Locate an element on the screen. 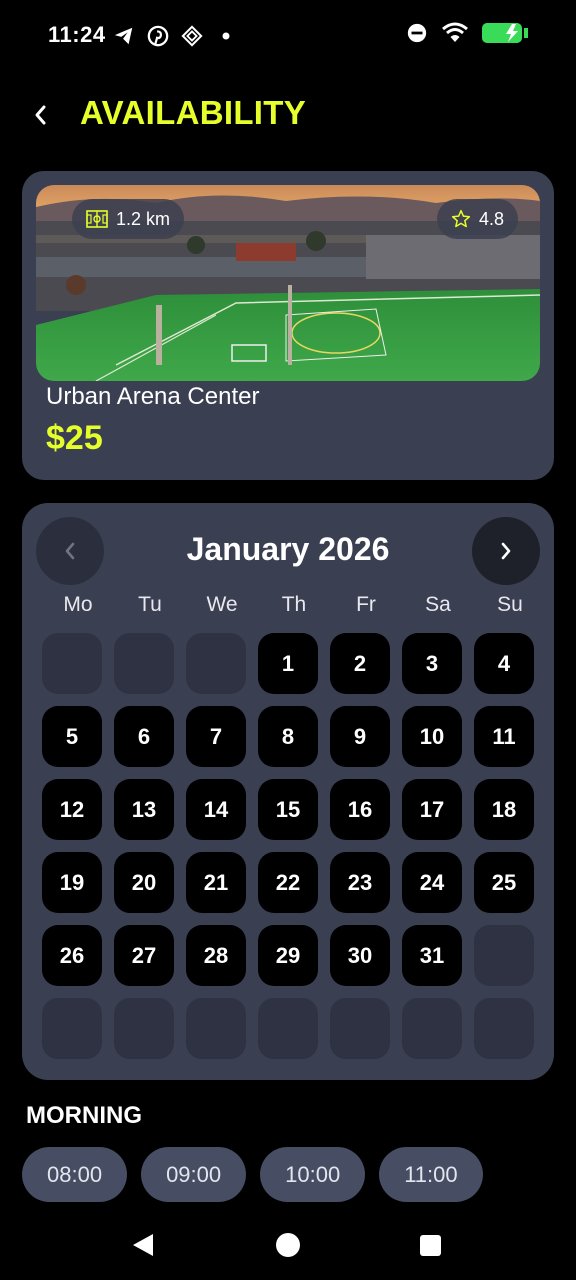  rating-chip: 4.8 is located at coordinates (477, 219).